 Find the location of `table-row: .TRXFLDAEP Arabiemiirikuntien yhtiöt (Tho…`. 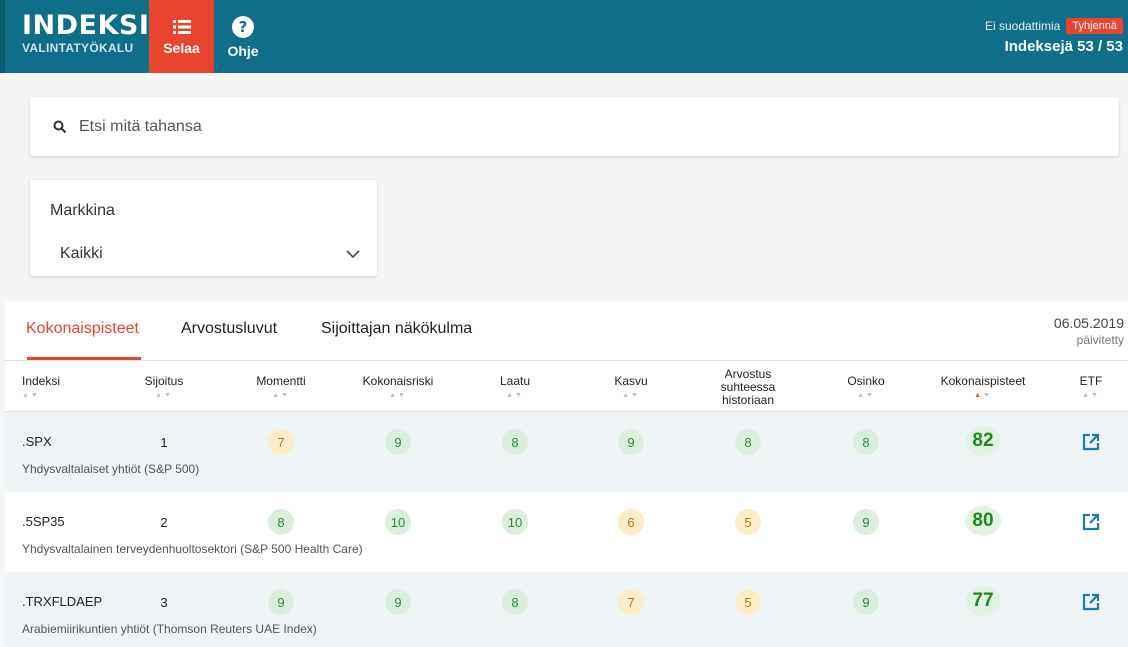

table-row: .TRXFLDAEP Arabiemiirikuntien yhtiöt (Tho… is located at coordinates (566, 609).